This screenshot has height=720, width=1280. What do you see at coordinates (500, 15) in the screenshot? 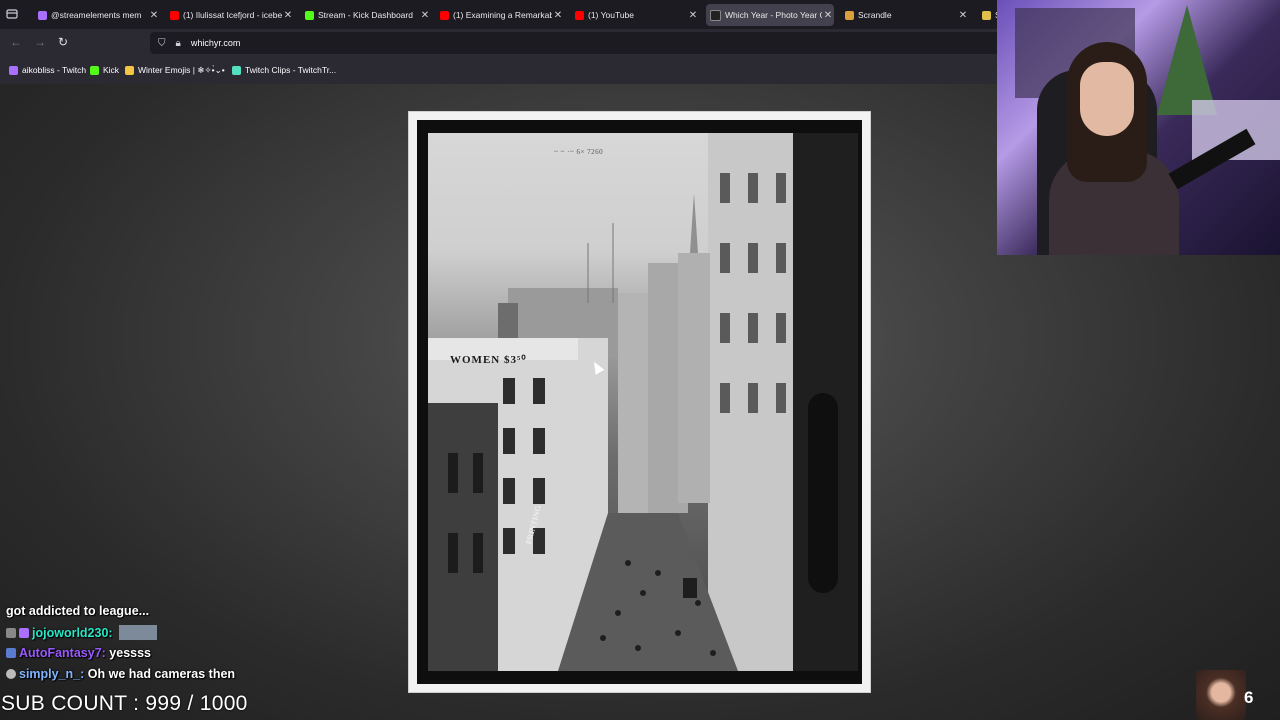
I see `tab-examining: (1) Examining a Remarkabl ✕` at bounding box center [500, 15].